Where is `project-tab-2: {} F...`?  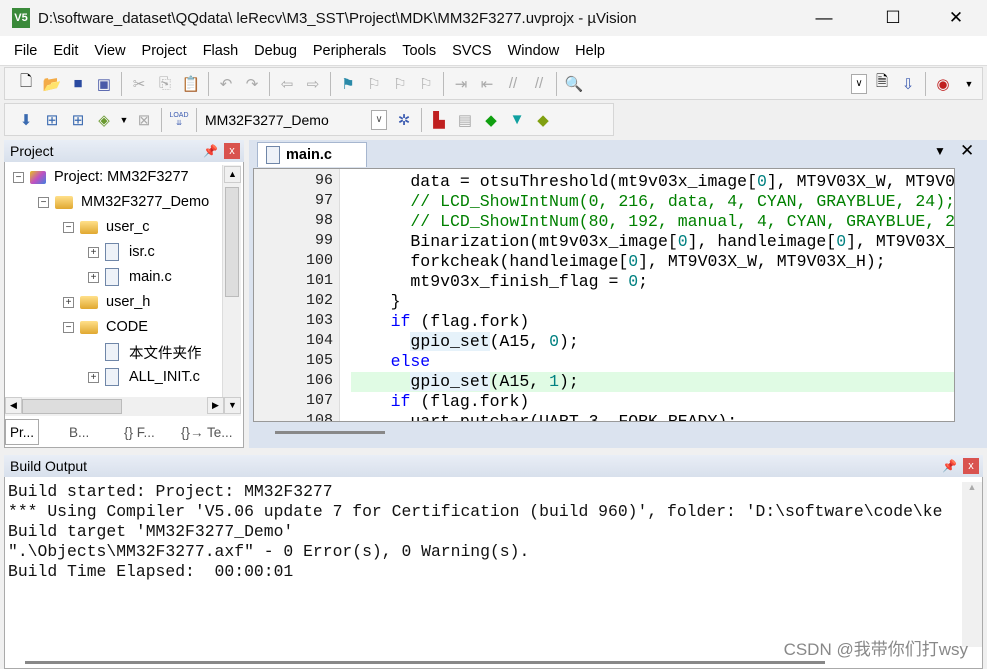
project-tab-2: {} F... is located at coordinates (139, 432).